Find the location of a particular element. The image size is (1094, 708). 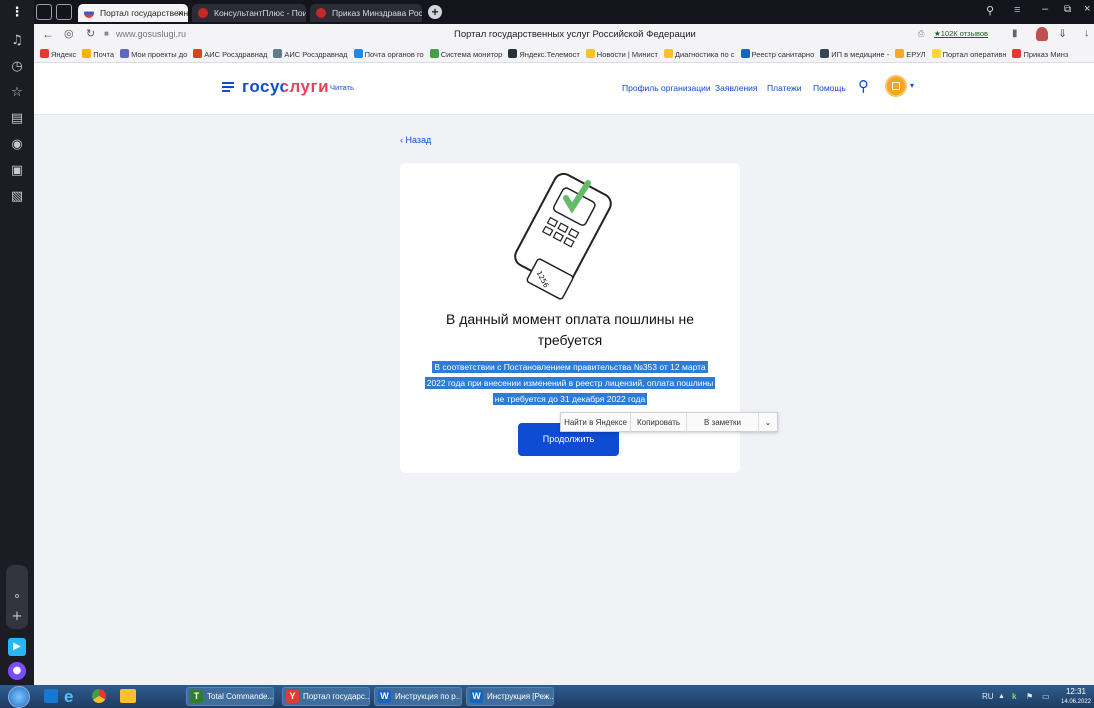

account-icon: ≡ is located at coordinates (1017, 10).